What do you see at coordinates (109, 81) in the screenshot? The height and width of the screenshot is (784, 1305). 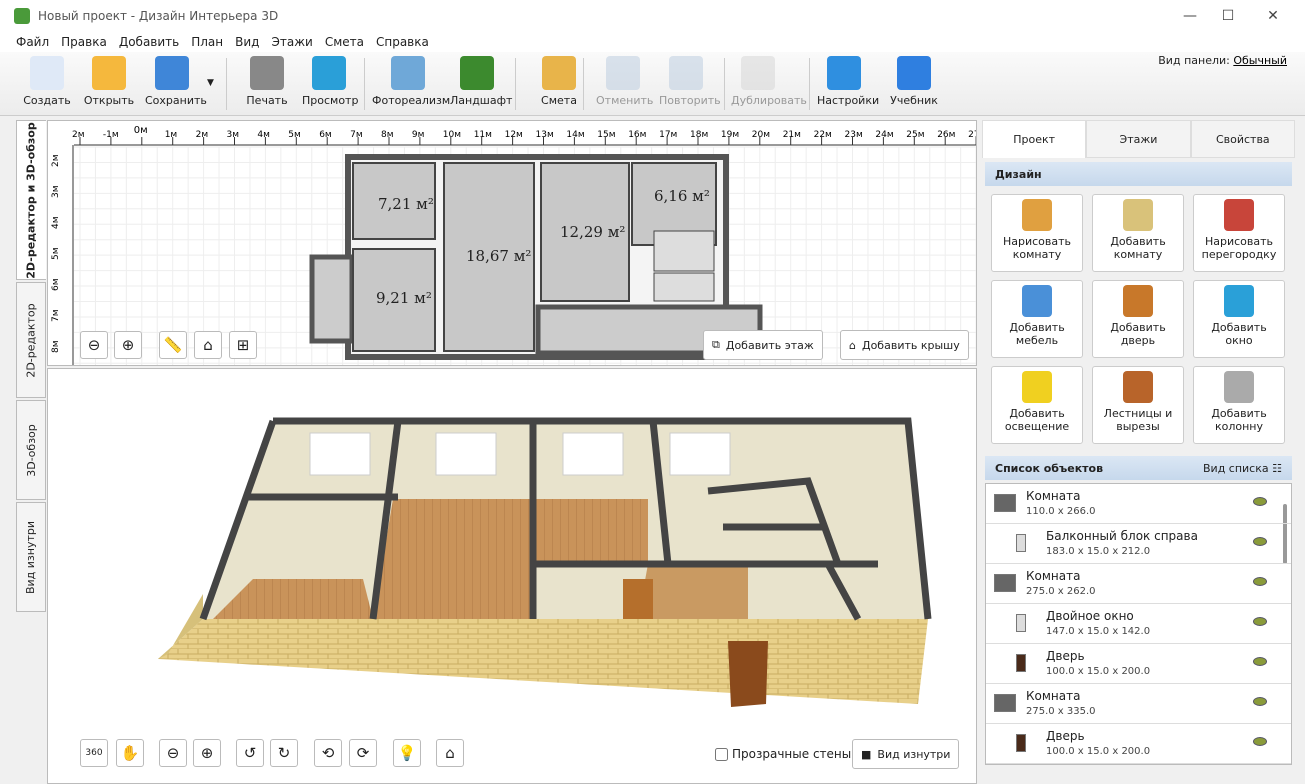 I see `toolbar-folder-button: Открыть` at bounding box center [109, 81].